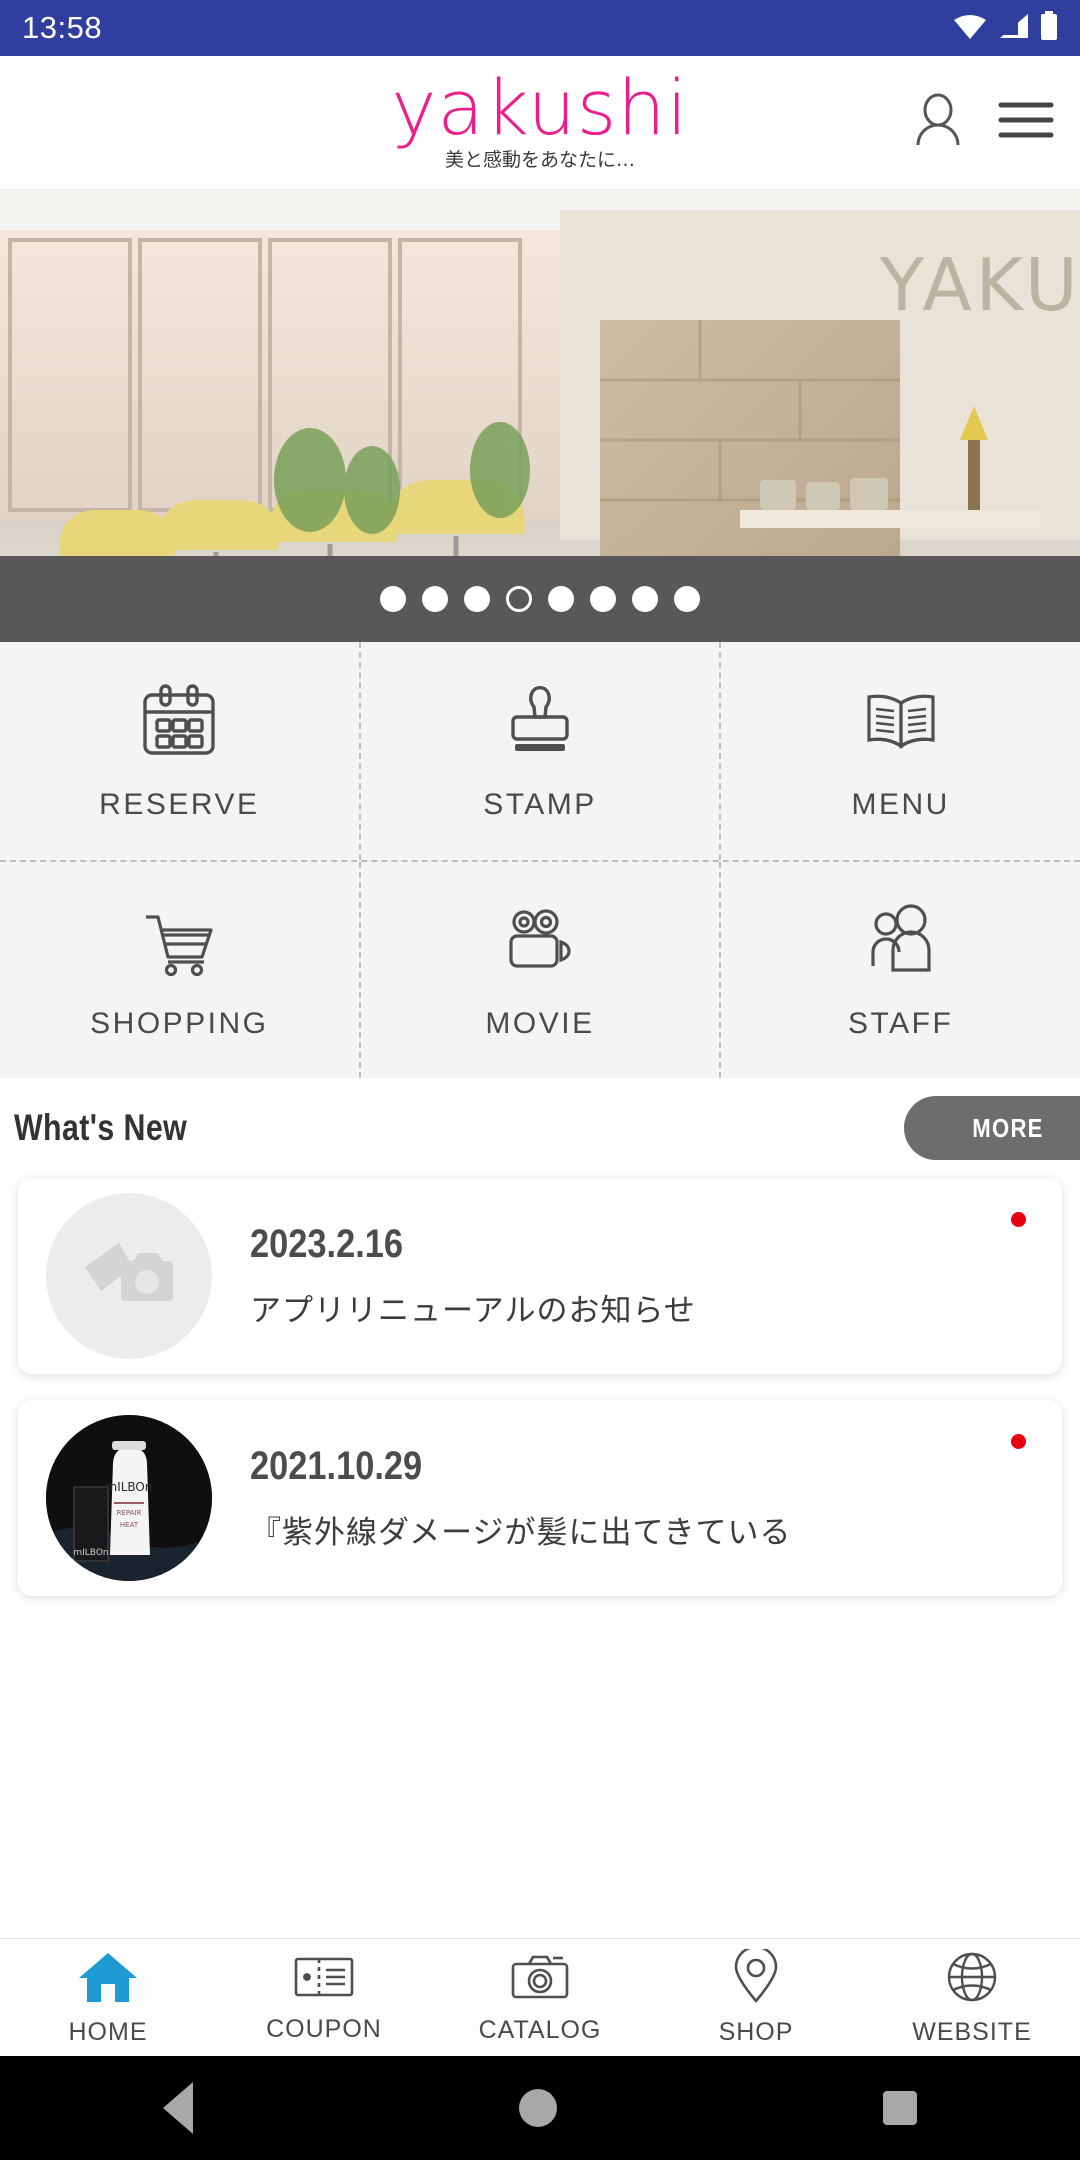  What do you see at coordinates (540, 804) in the screenshot?
I see `quick-menu-label: STAMP` at bounding box center [540, 804].